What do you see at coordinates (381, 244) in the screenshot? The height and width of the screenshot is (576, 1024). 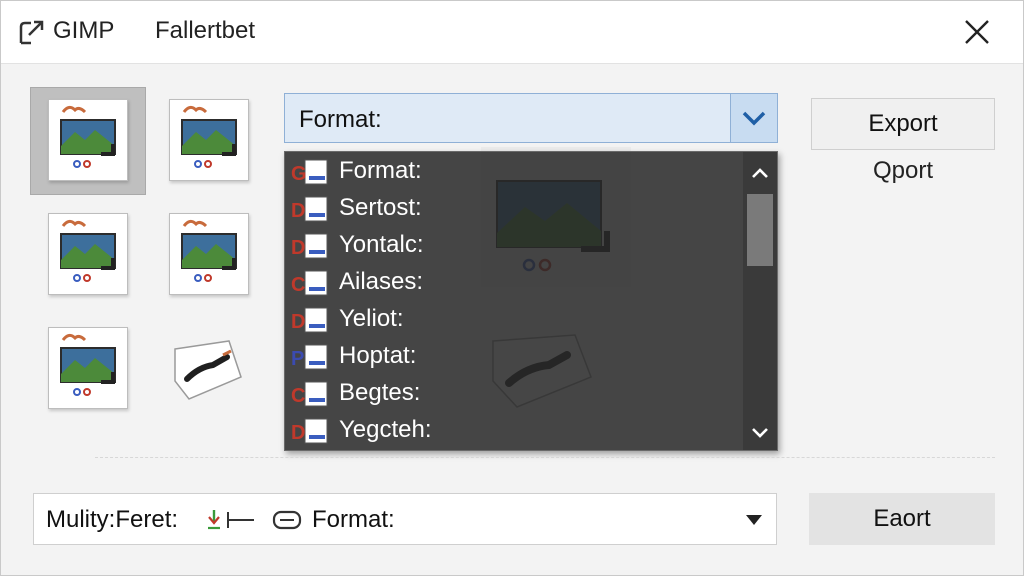 I see `dropdown-item-label: Yontalc:` at bounding box center [381, 244].